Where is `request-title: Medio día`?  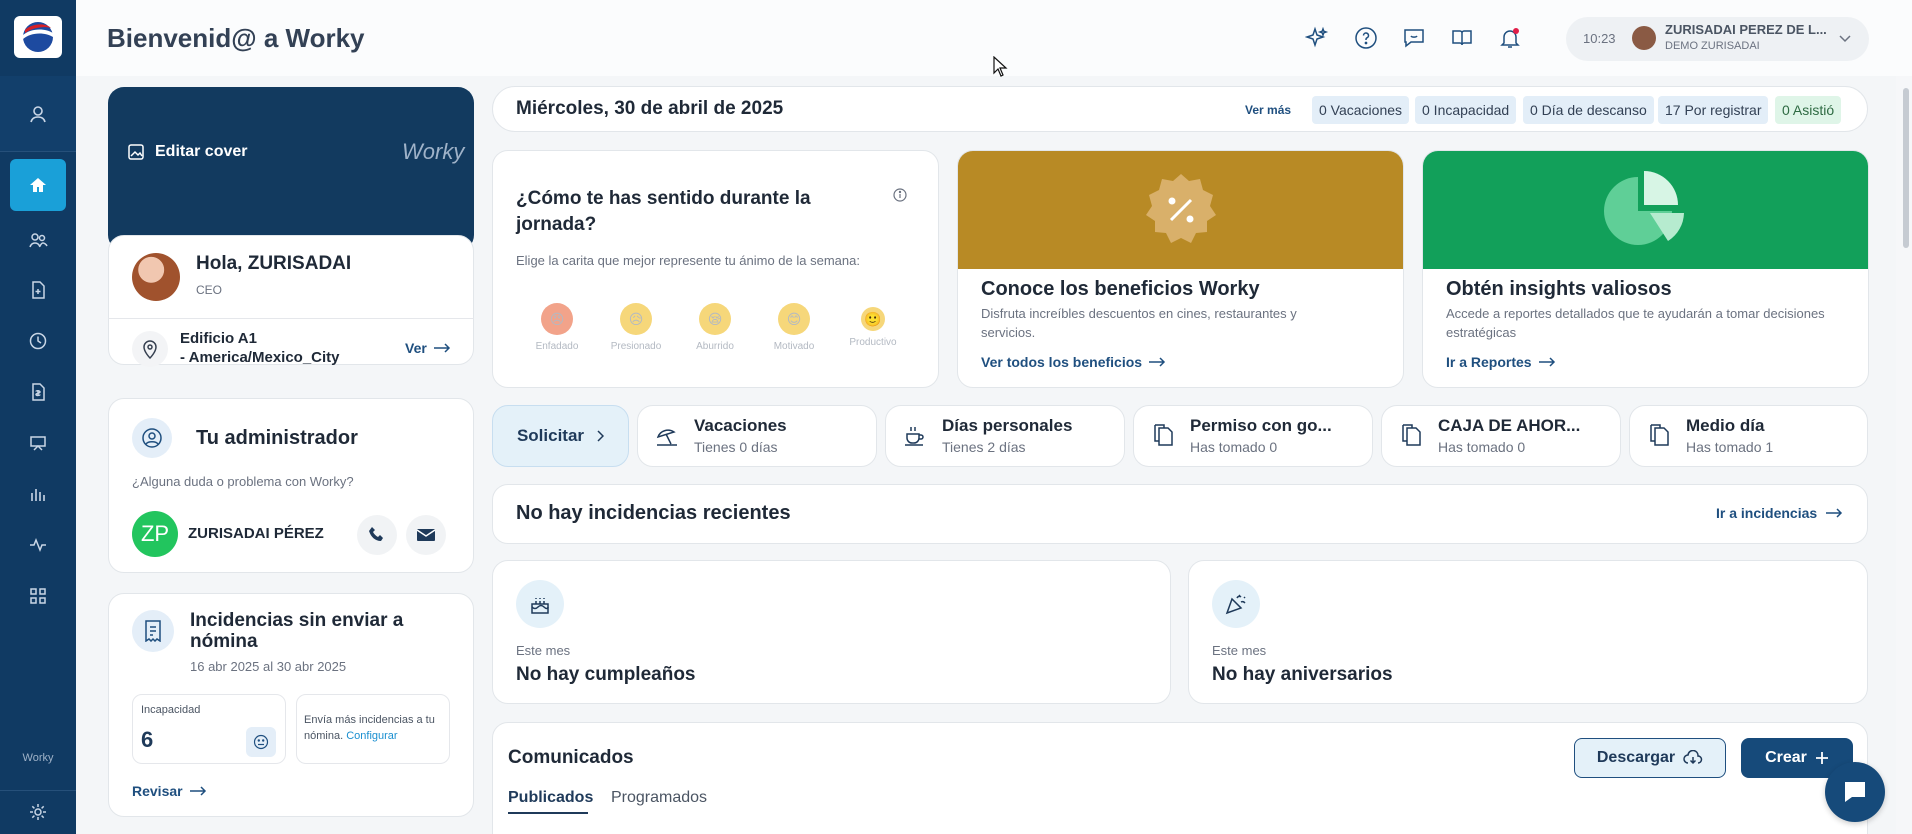
request-title: Medio día is located at coordinates (1725, 425).